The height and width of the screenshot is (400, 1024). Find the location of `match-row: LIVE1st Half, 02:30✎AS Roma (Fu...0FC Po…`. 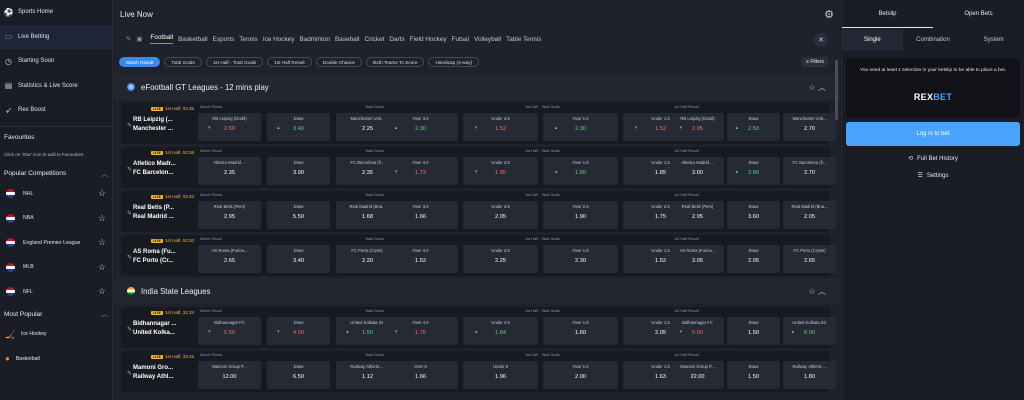

match-row: LIVE1st Half, 02:30✎AS Roma (Fu...0FC Po… is located at coordinates (478, 255).